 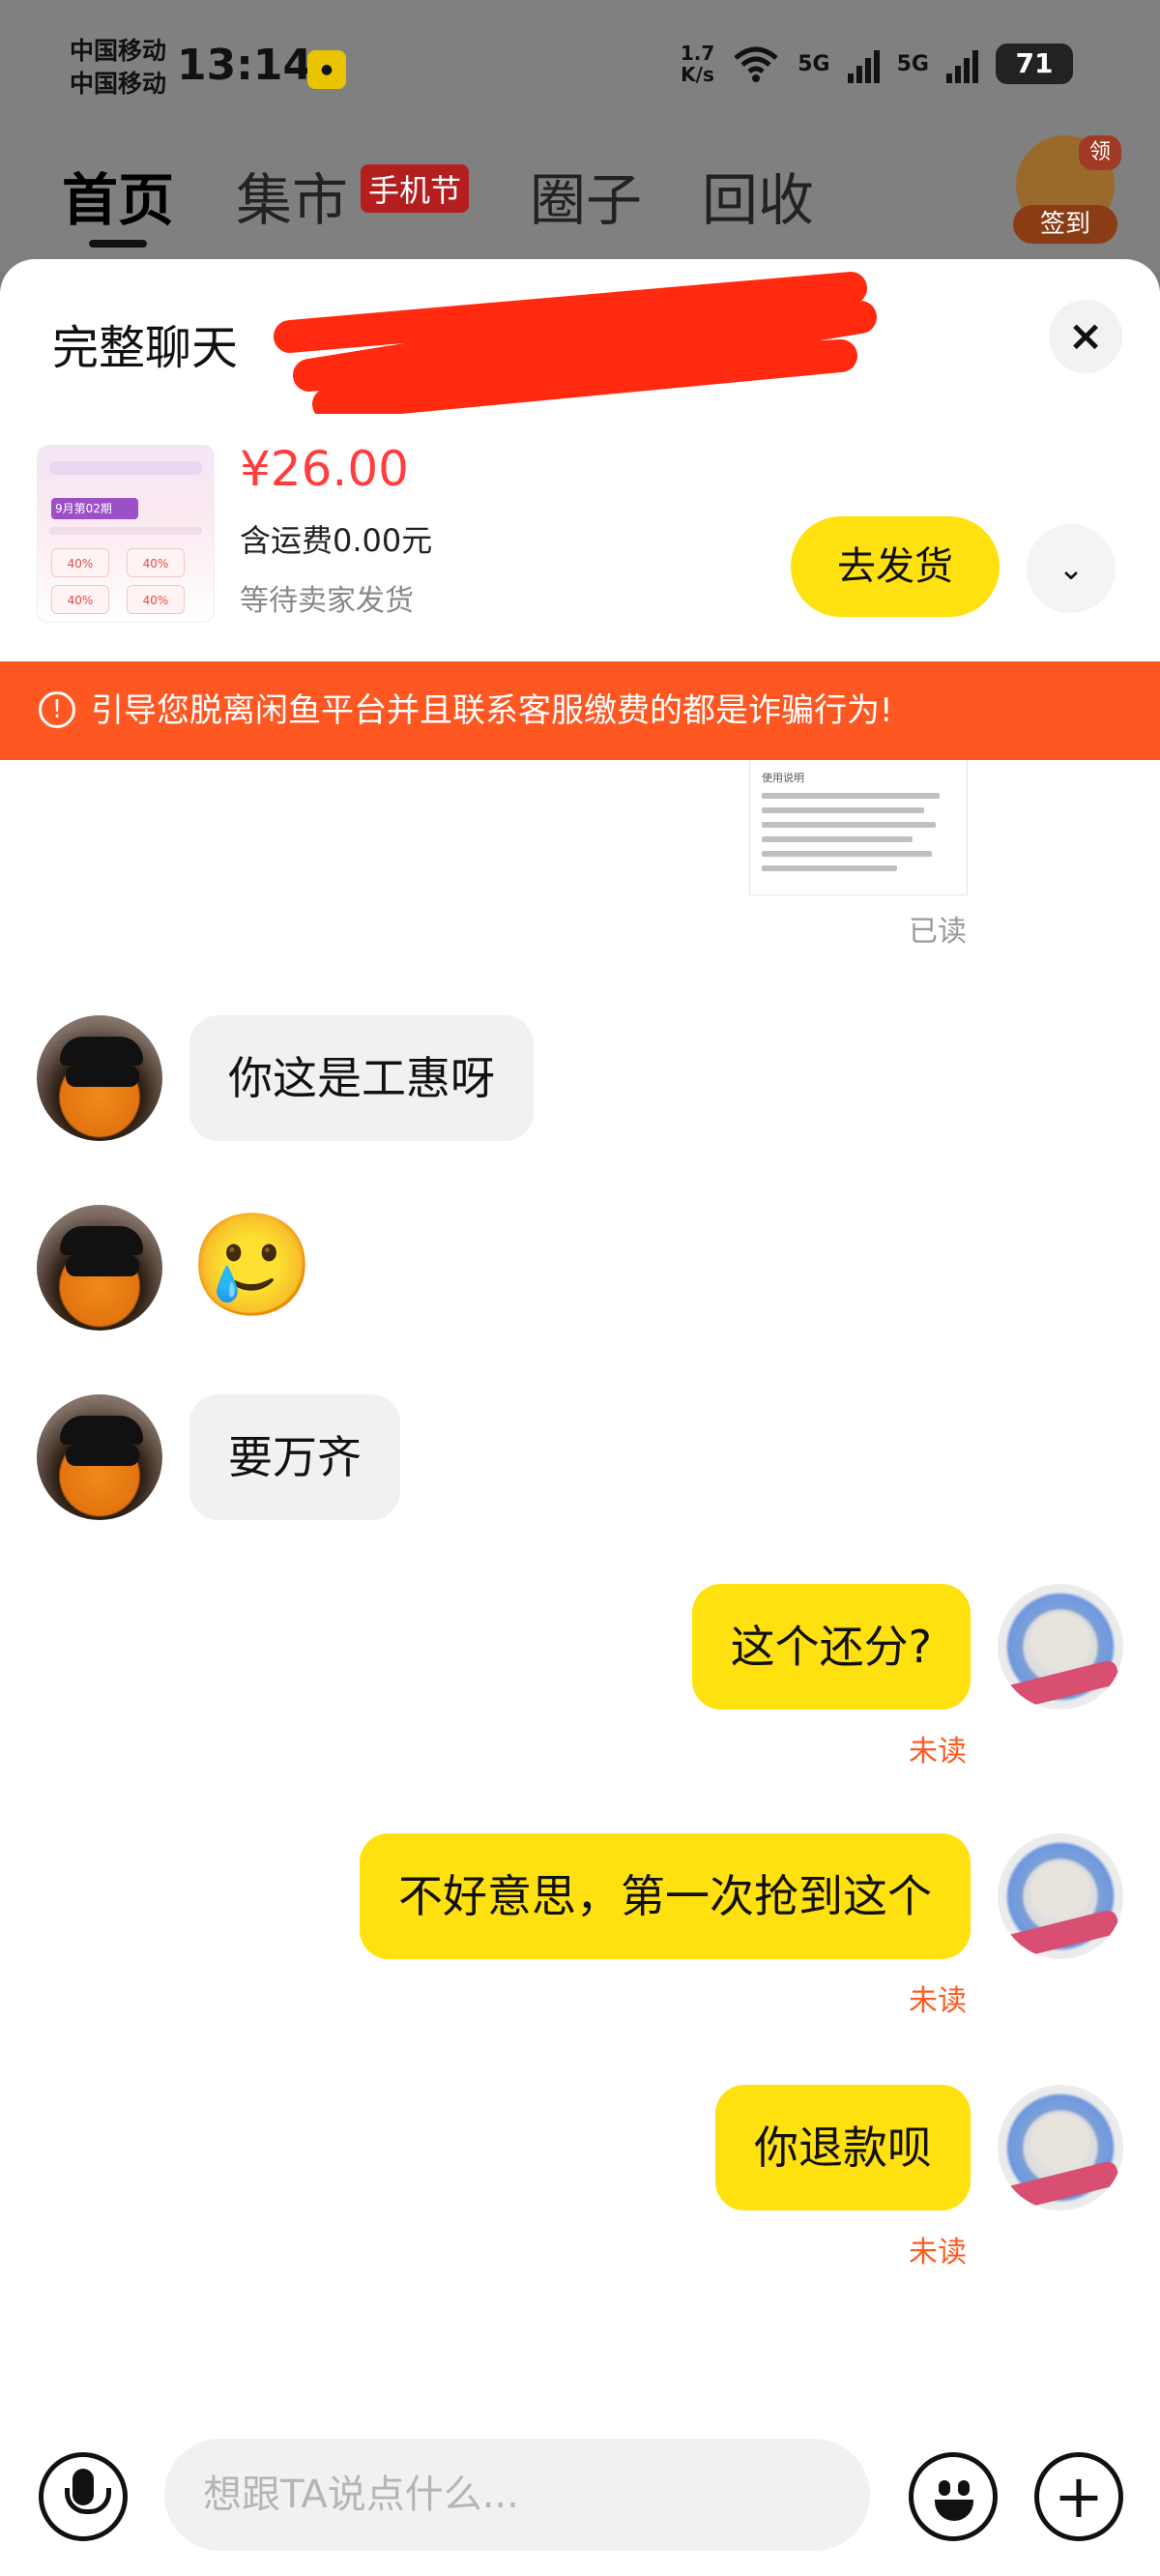 What do you see at coordinates (118, 68) in the screenshot?
I see `carrier-names: 中国移动 中国移动` at bounding box center [118, 68].